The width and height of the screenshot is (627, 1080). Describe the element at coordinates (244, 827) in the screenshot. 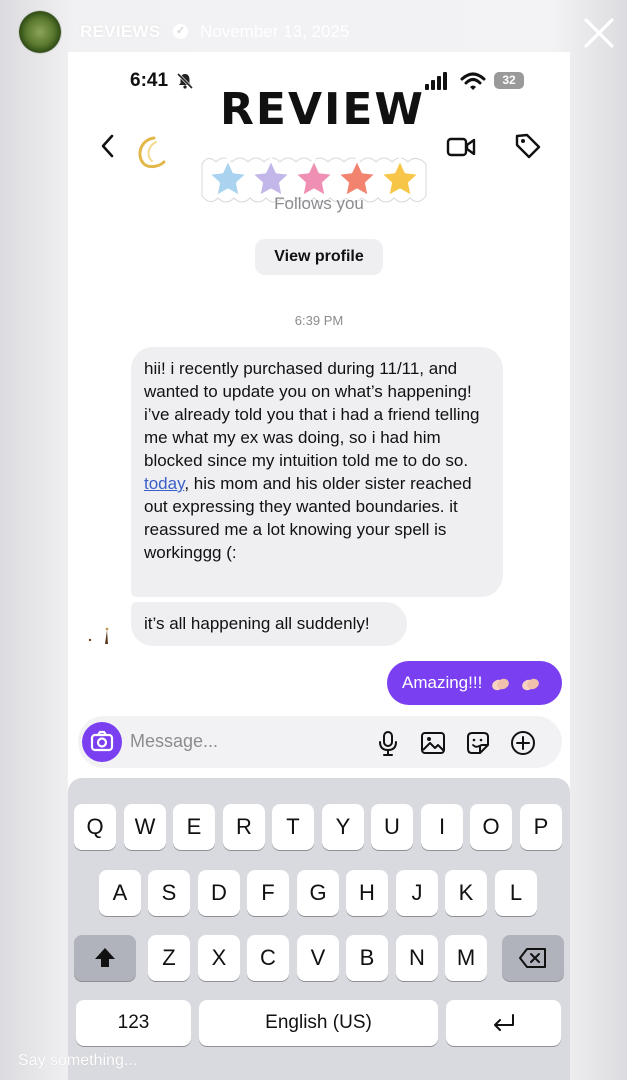

I see `key-r: R` at that location.